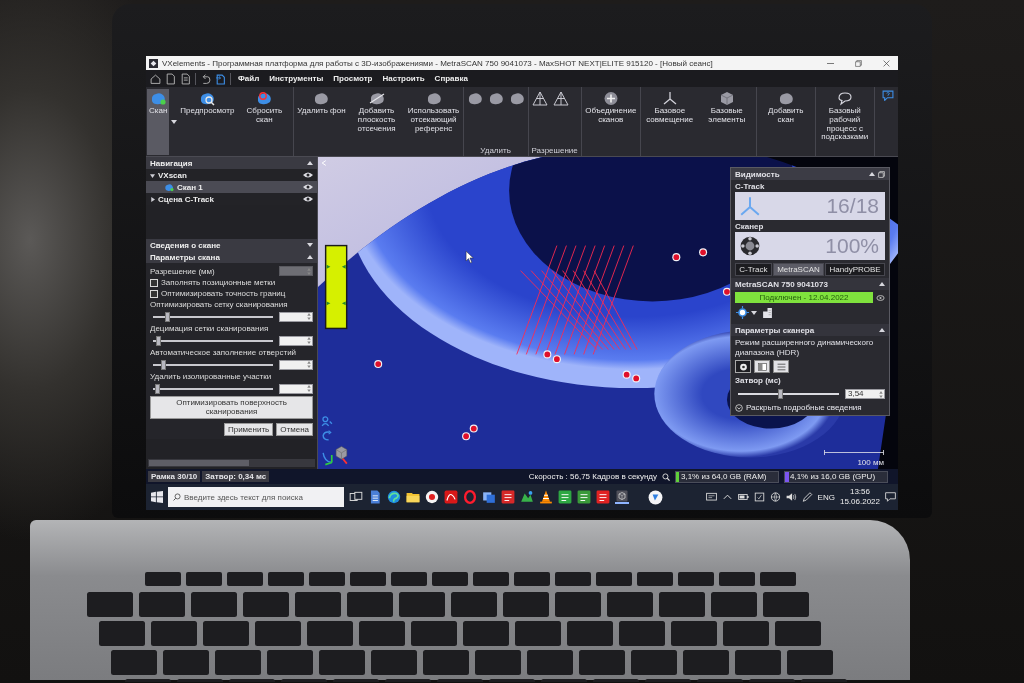 This screenshot has width=1024, height=683. Describe the element at coordinates (775, 497) in the screenshot. I see `globe-icon` at that location.